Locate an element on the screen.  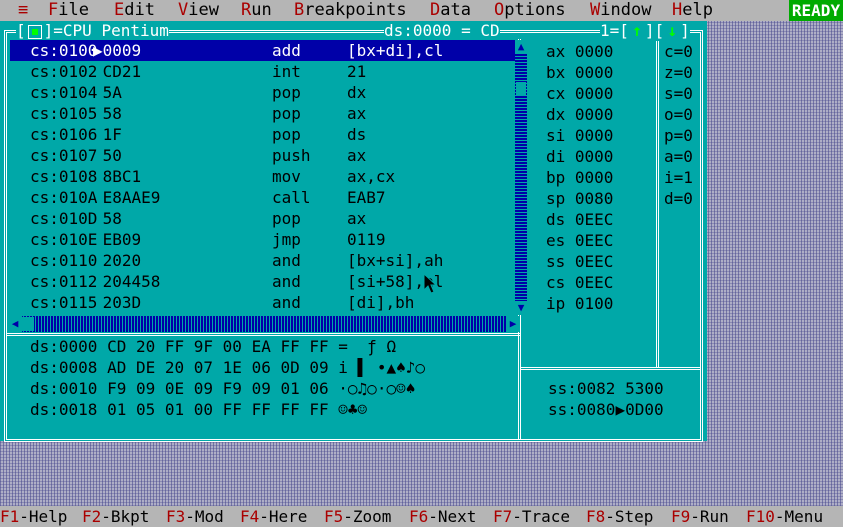
f2-breakpoint-key: F2-Bkpt is located at coordinates (115, 516).